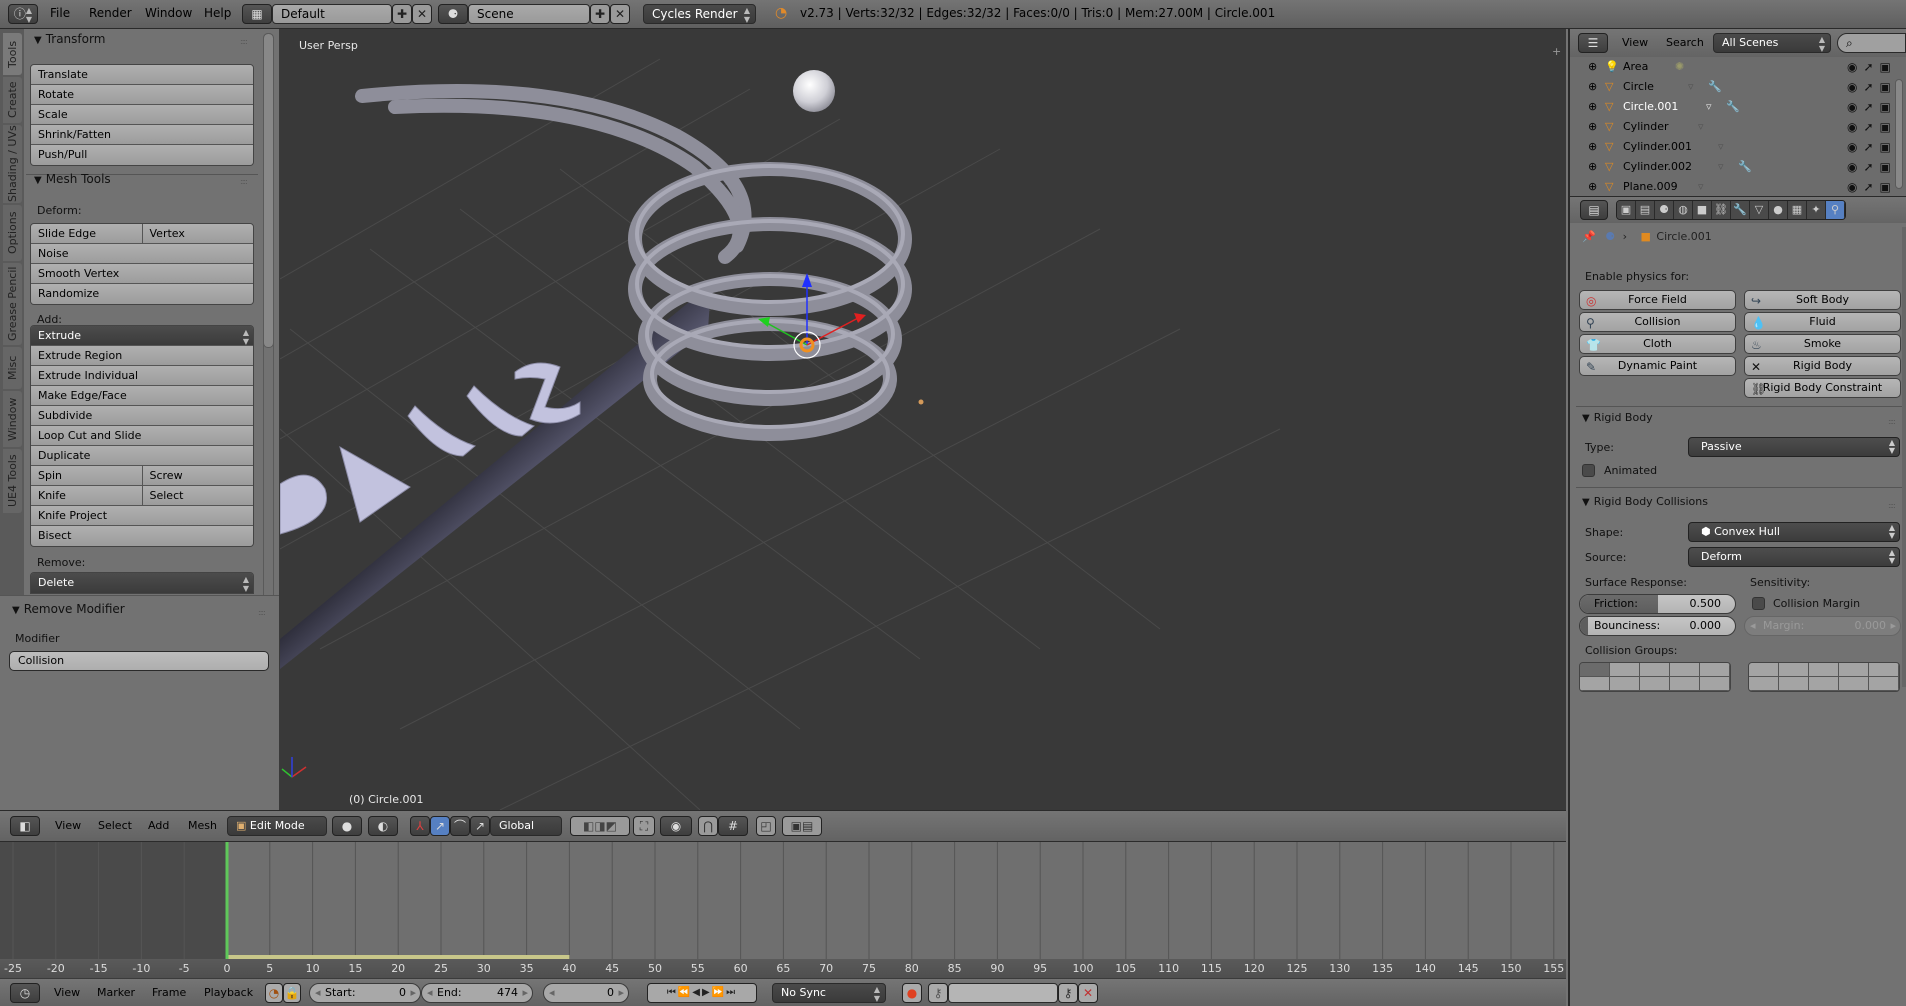 Image resolution: width=1906 pixels, height=1006 pixels. What do you see at coordinates (1835, 210) in the screenshot?
I see `tab-physics-icon: ⚲` at bounding box center [1835, 210].